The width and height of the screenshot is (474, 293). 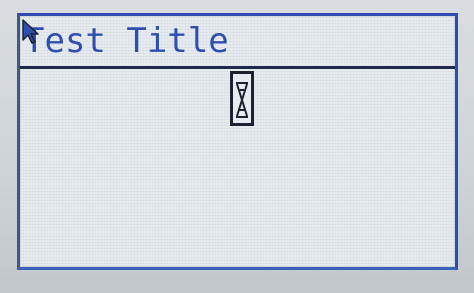 I want to click on window-title: Test Title, so click(x=126, y=41).